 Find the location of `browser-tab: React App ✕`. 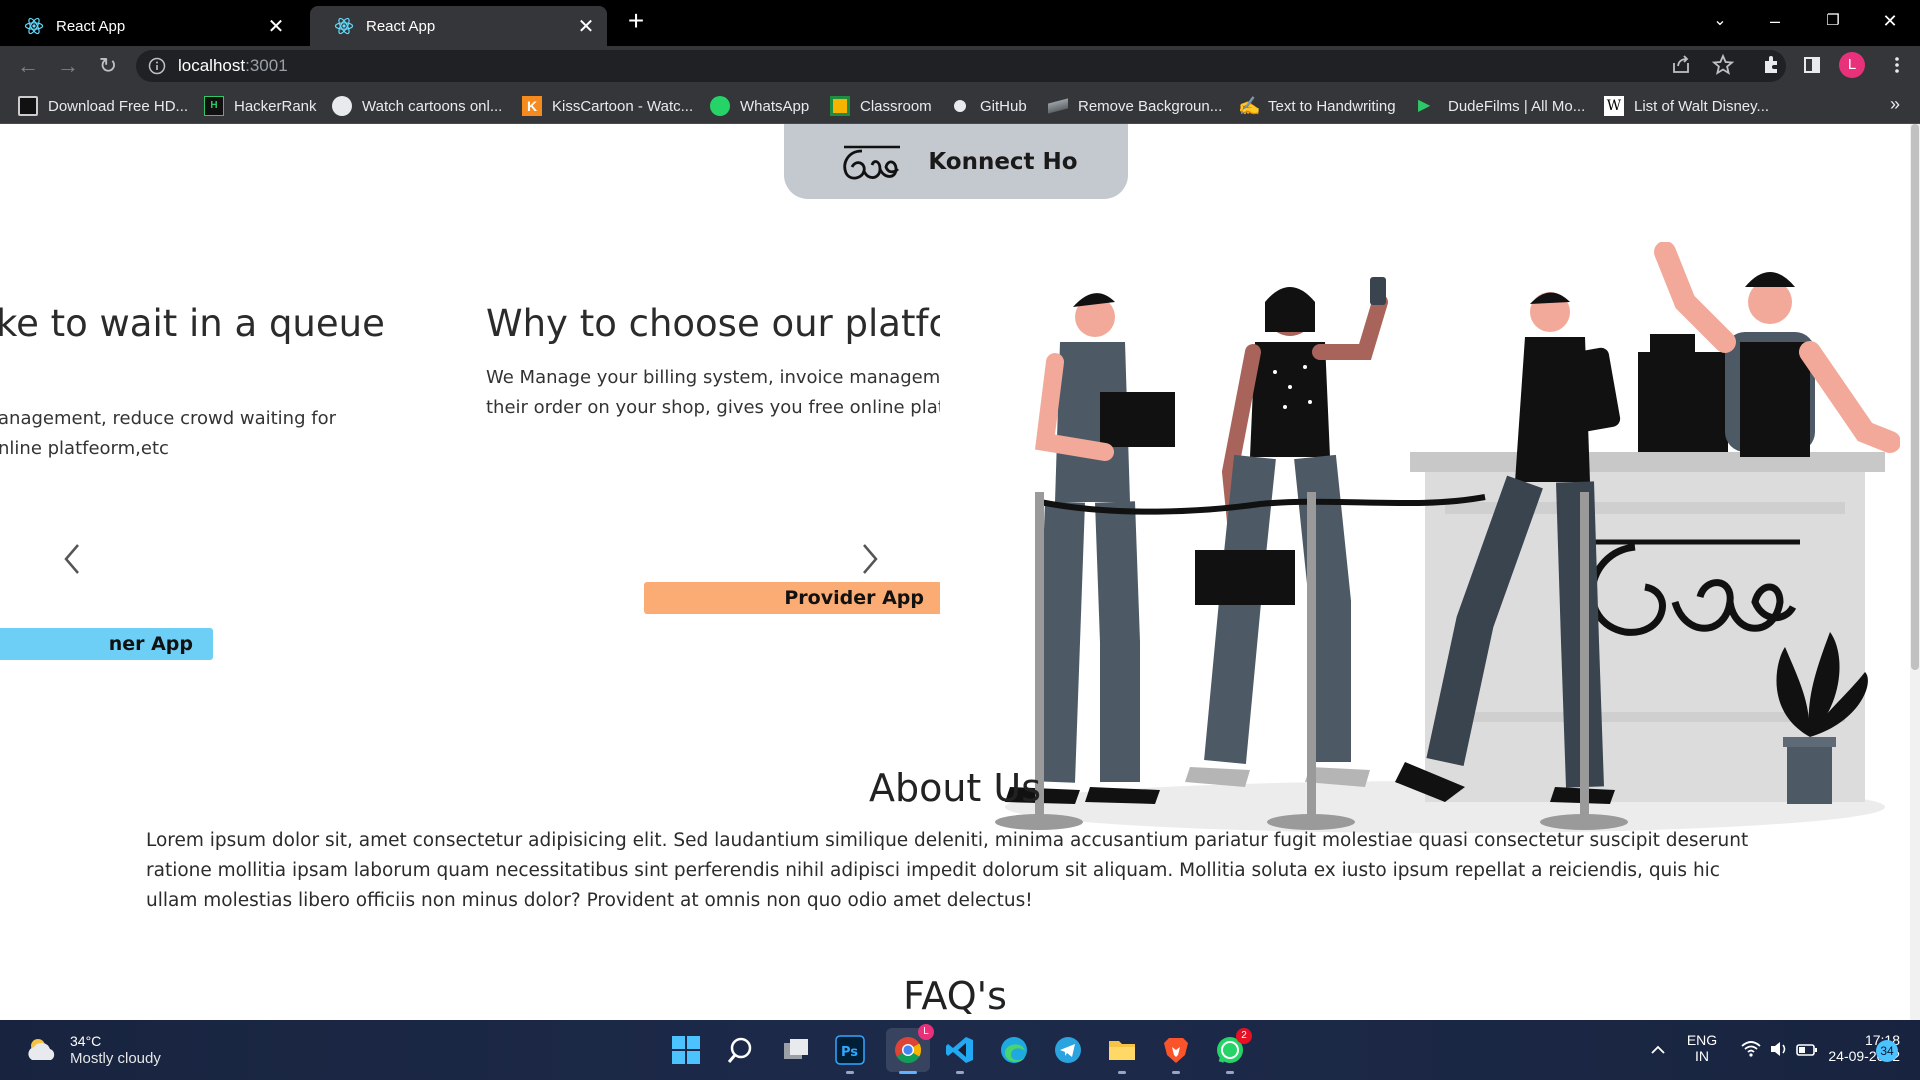

browser-tab: React App ✕ is located at coordinates (148, 26).